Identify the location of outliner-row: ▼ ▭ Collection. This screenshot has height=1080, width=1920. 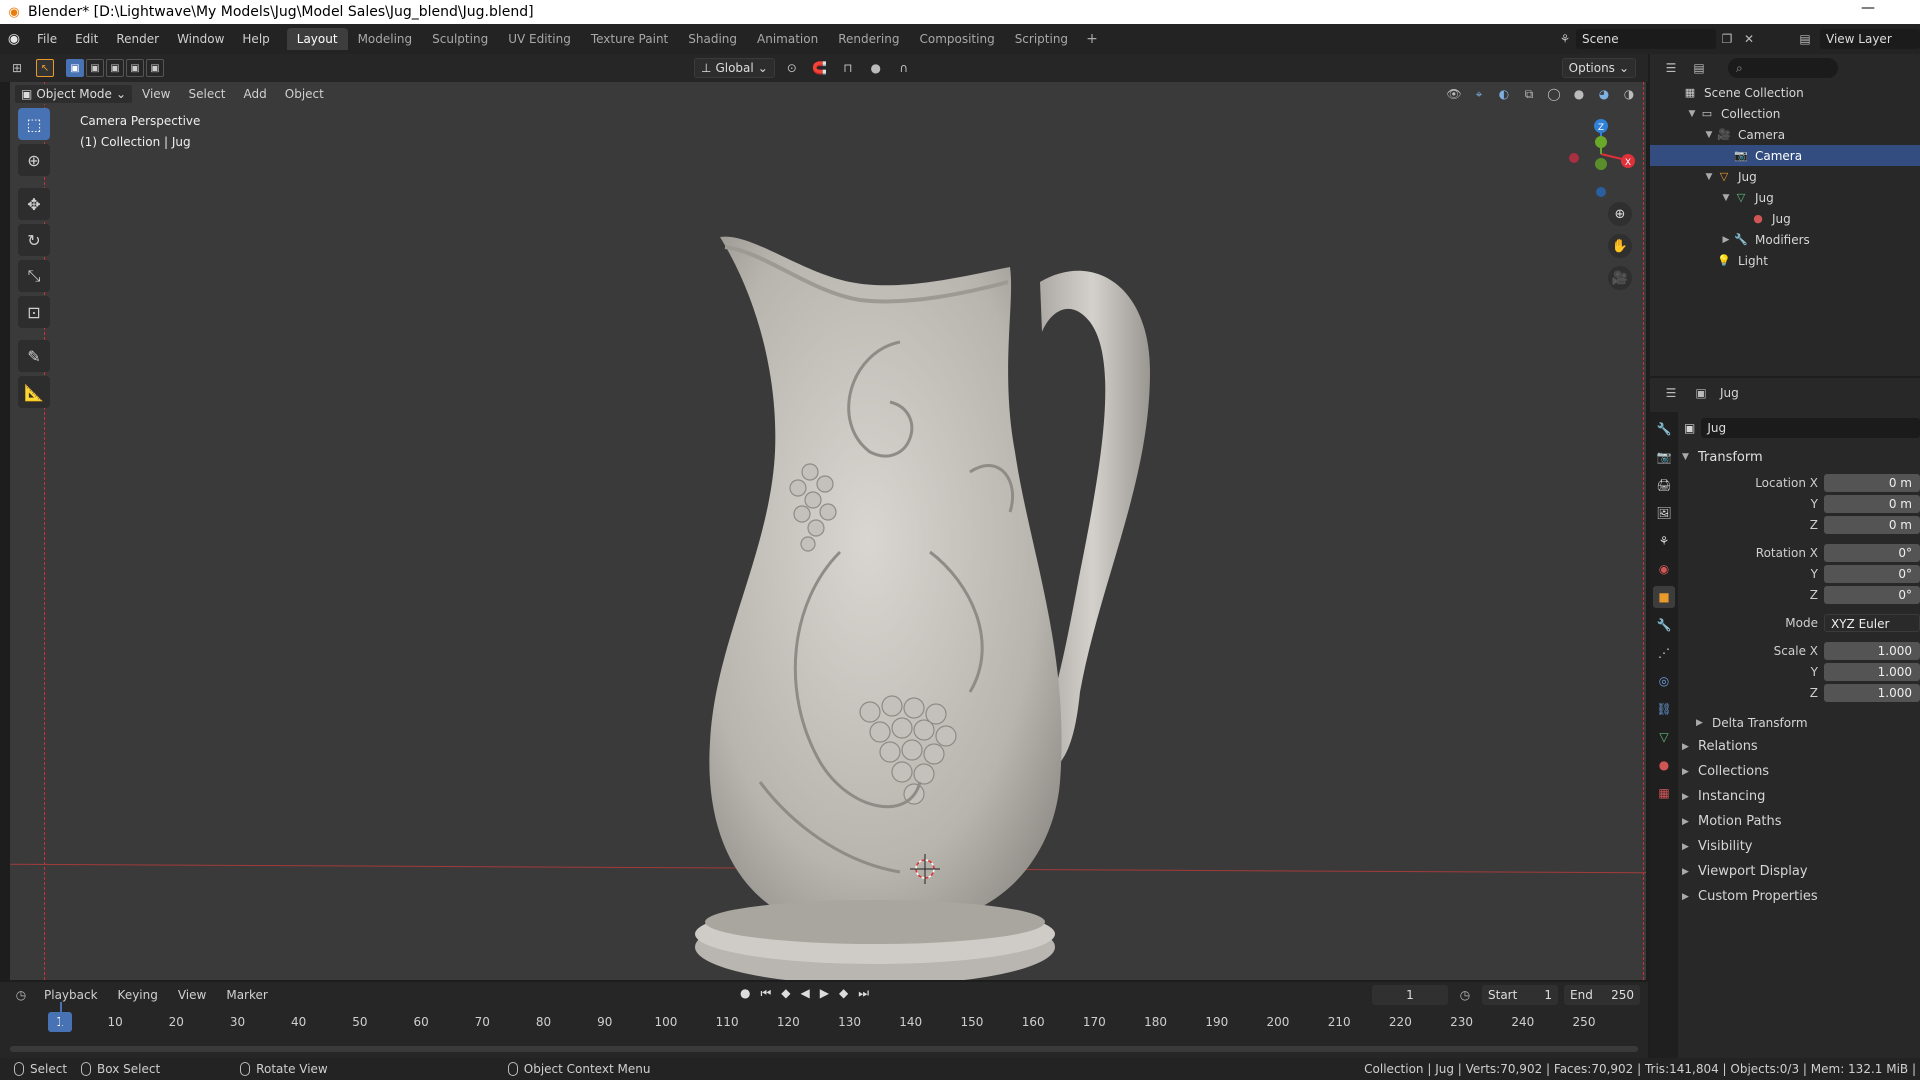
(1785, 113).